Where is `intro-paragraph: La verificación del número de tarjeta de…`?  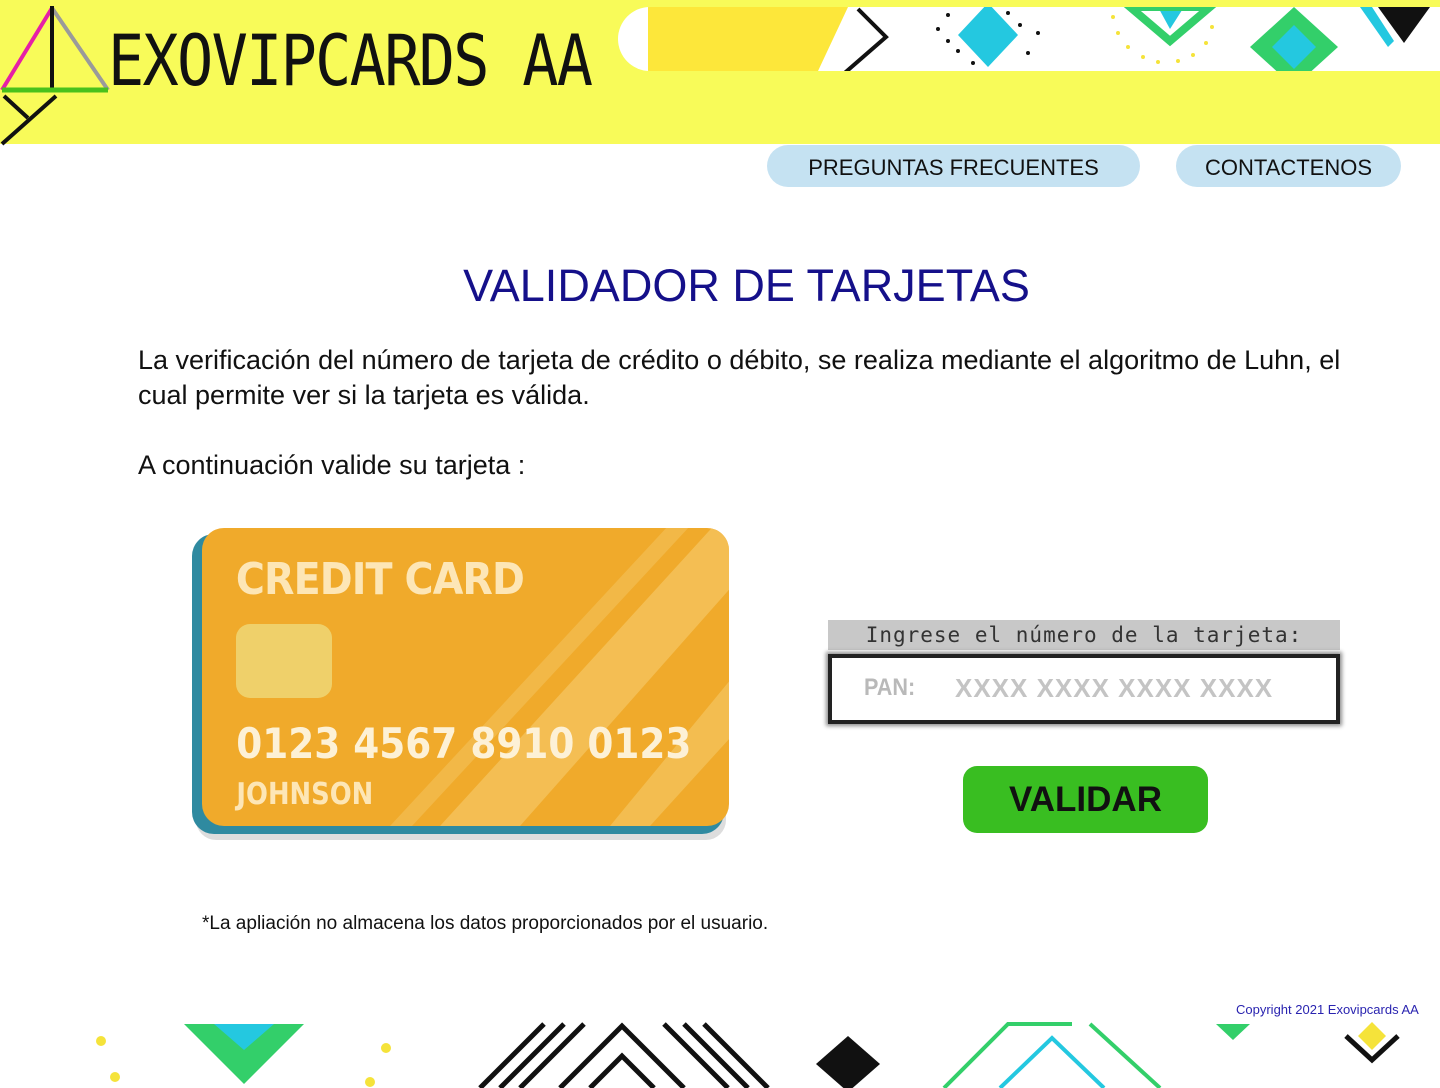
intro-paragraph: La verificación del número de tarjeta de… is located at coordinates (739, 377).